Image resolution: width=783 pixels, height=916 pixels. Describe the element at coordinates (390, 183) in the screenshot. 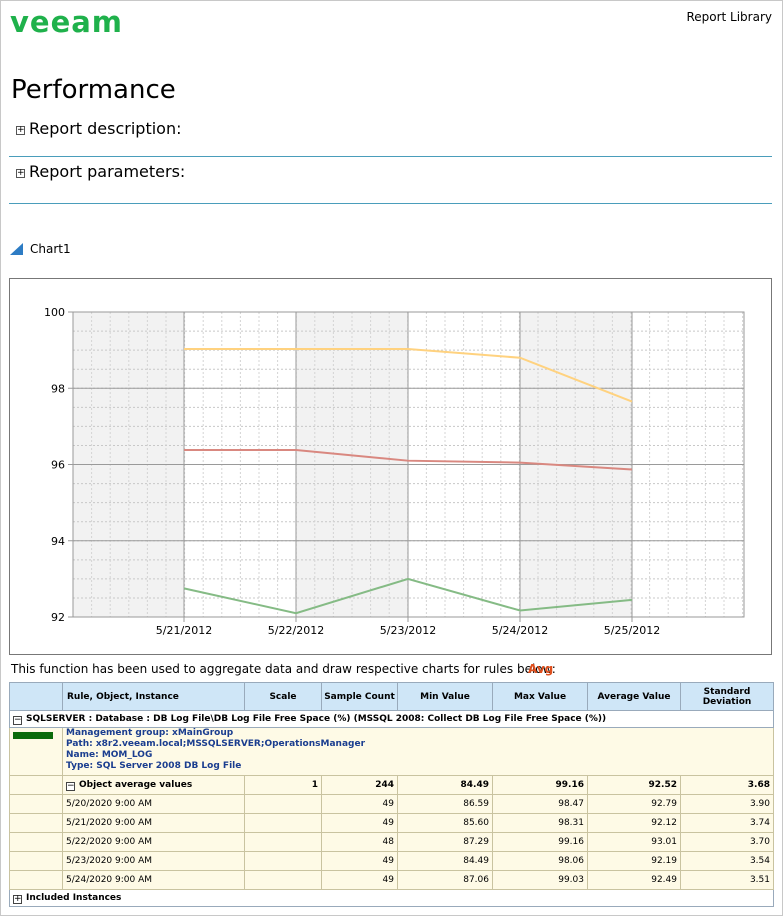

I see `report-parameters-section: + Report parameters:` at that location.